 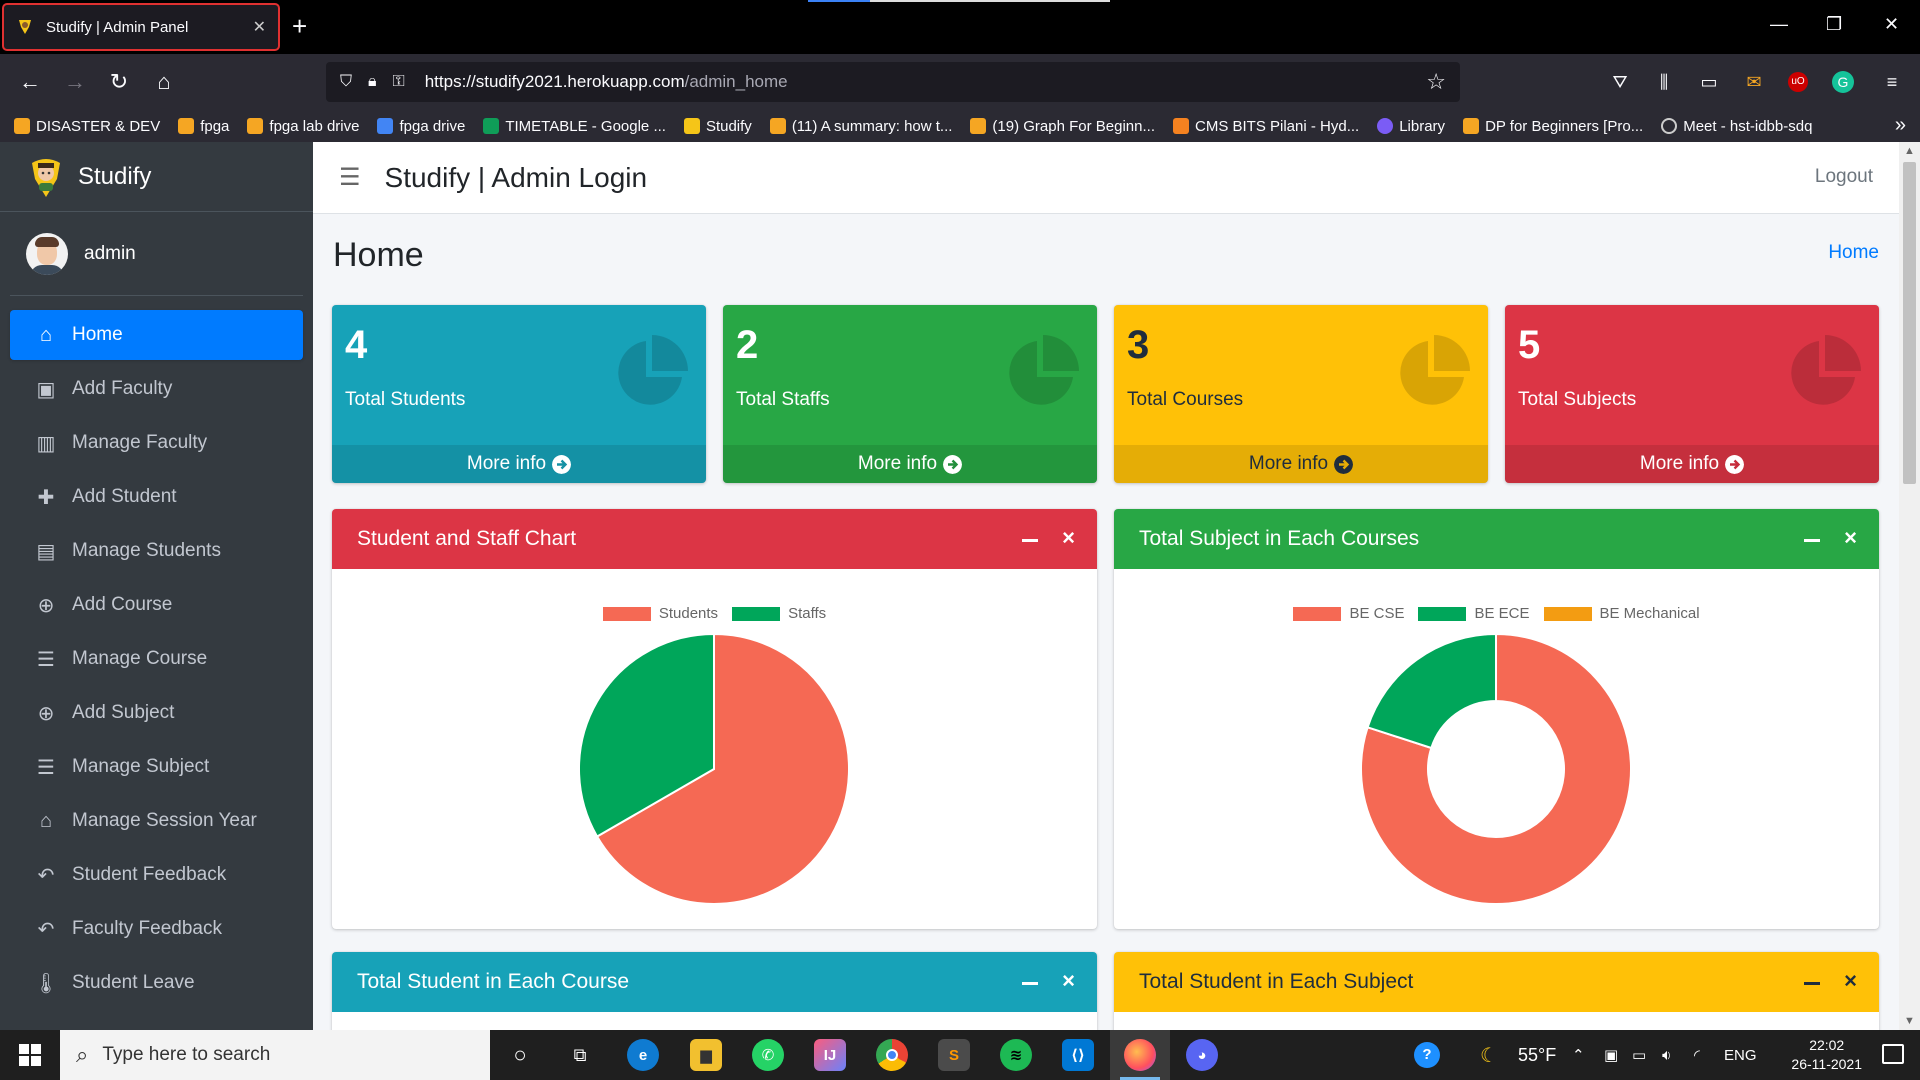 What do you see at coordinates (717, 126) in the screenshot?
I see `bookmark-item: Studify` at bounding box center [717, 126].